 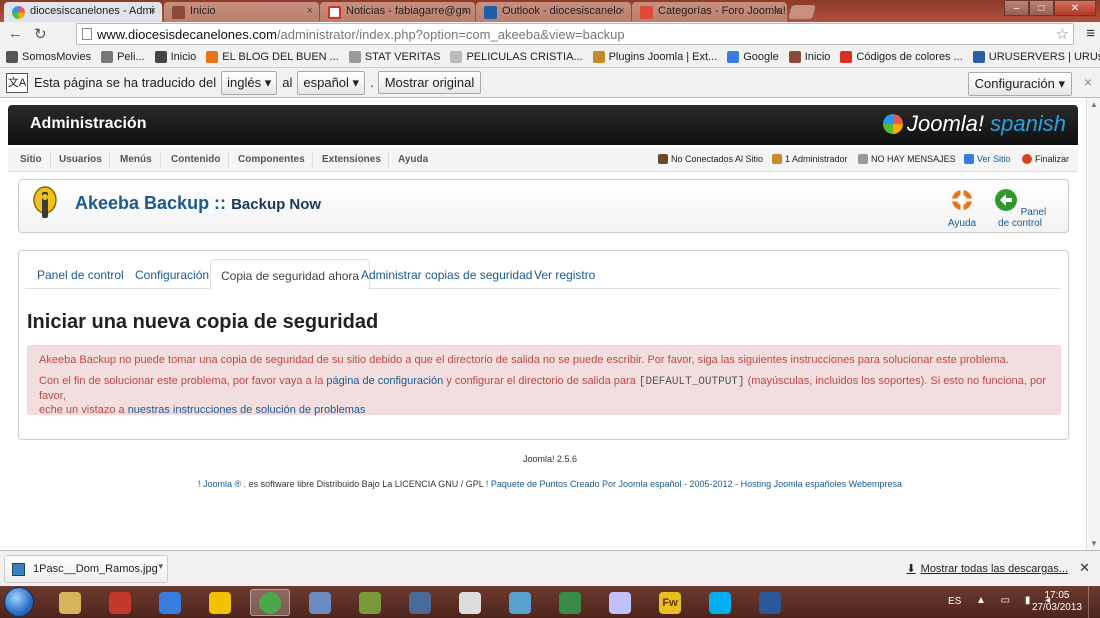 What do you see at coordinates (570, 602) in the screenshot?
I see `taskbar-app-app11` at bounding box center [570, 602].